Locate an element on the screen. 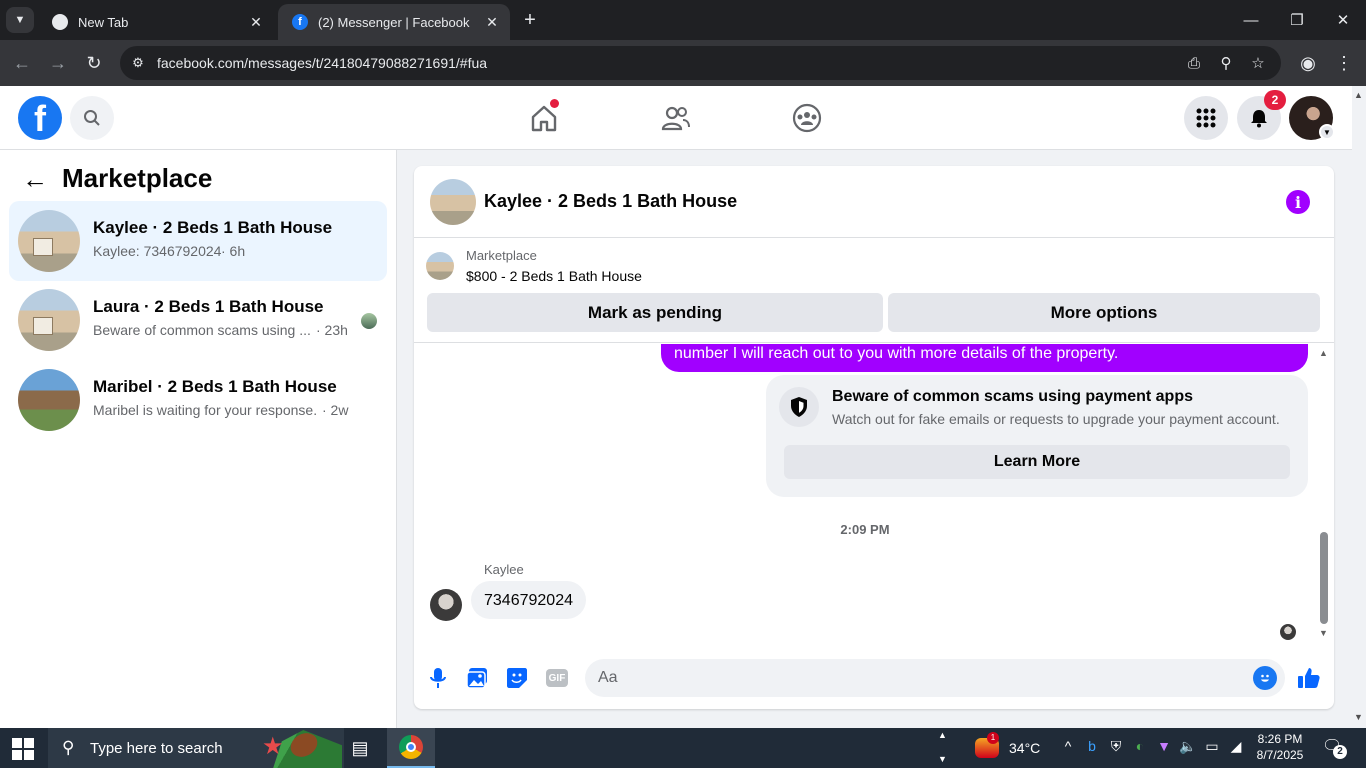 Image resolution: width=1366 pixels, height=768 pixels. security-shield-icon: ⛨ is located at coordinates (1116, 746).